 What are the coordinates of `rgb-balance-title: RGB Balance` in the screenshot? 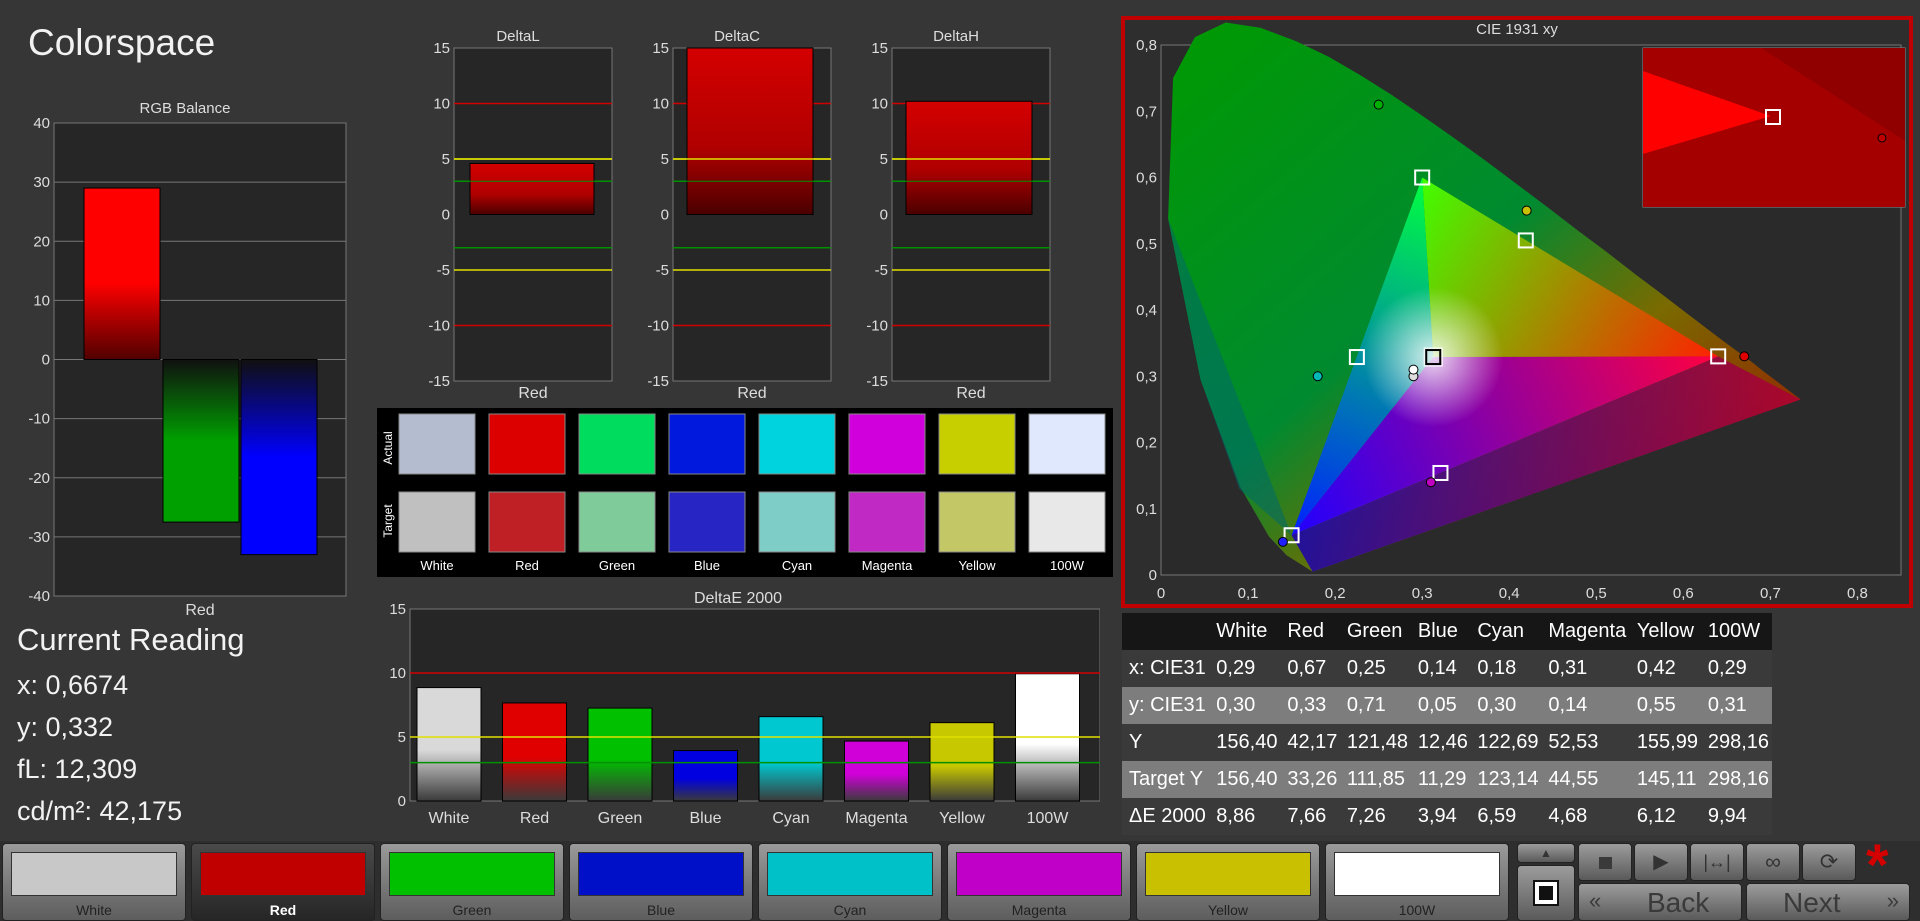 It's located at (185, 108).